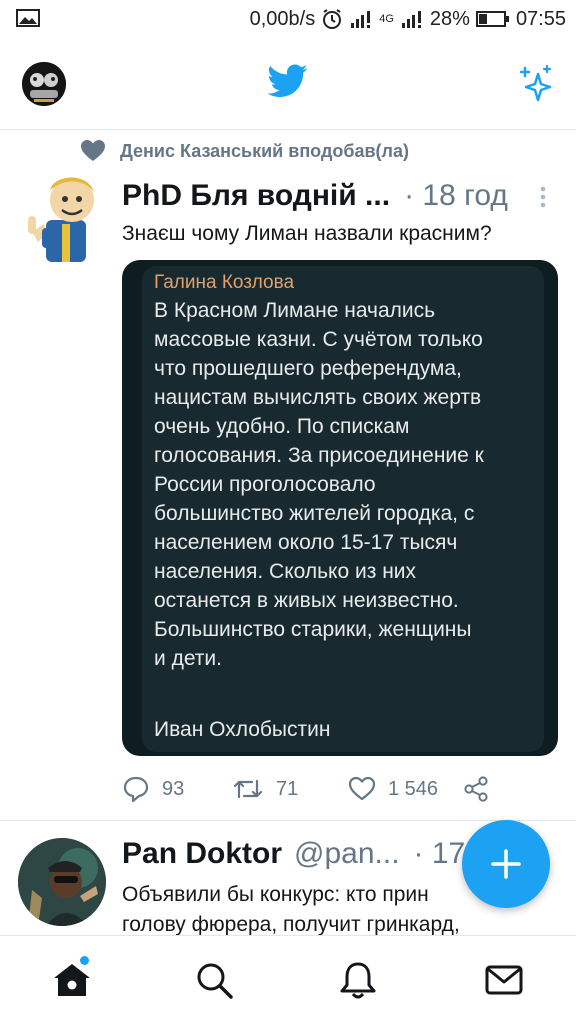 This screenshot has height=1024, width=576. Describe the element at coordinates (449, 18) in the screenshot. I see `battery-percent: 28%` at that location.